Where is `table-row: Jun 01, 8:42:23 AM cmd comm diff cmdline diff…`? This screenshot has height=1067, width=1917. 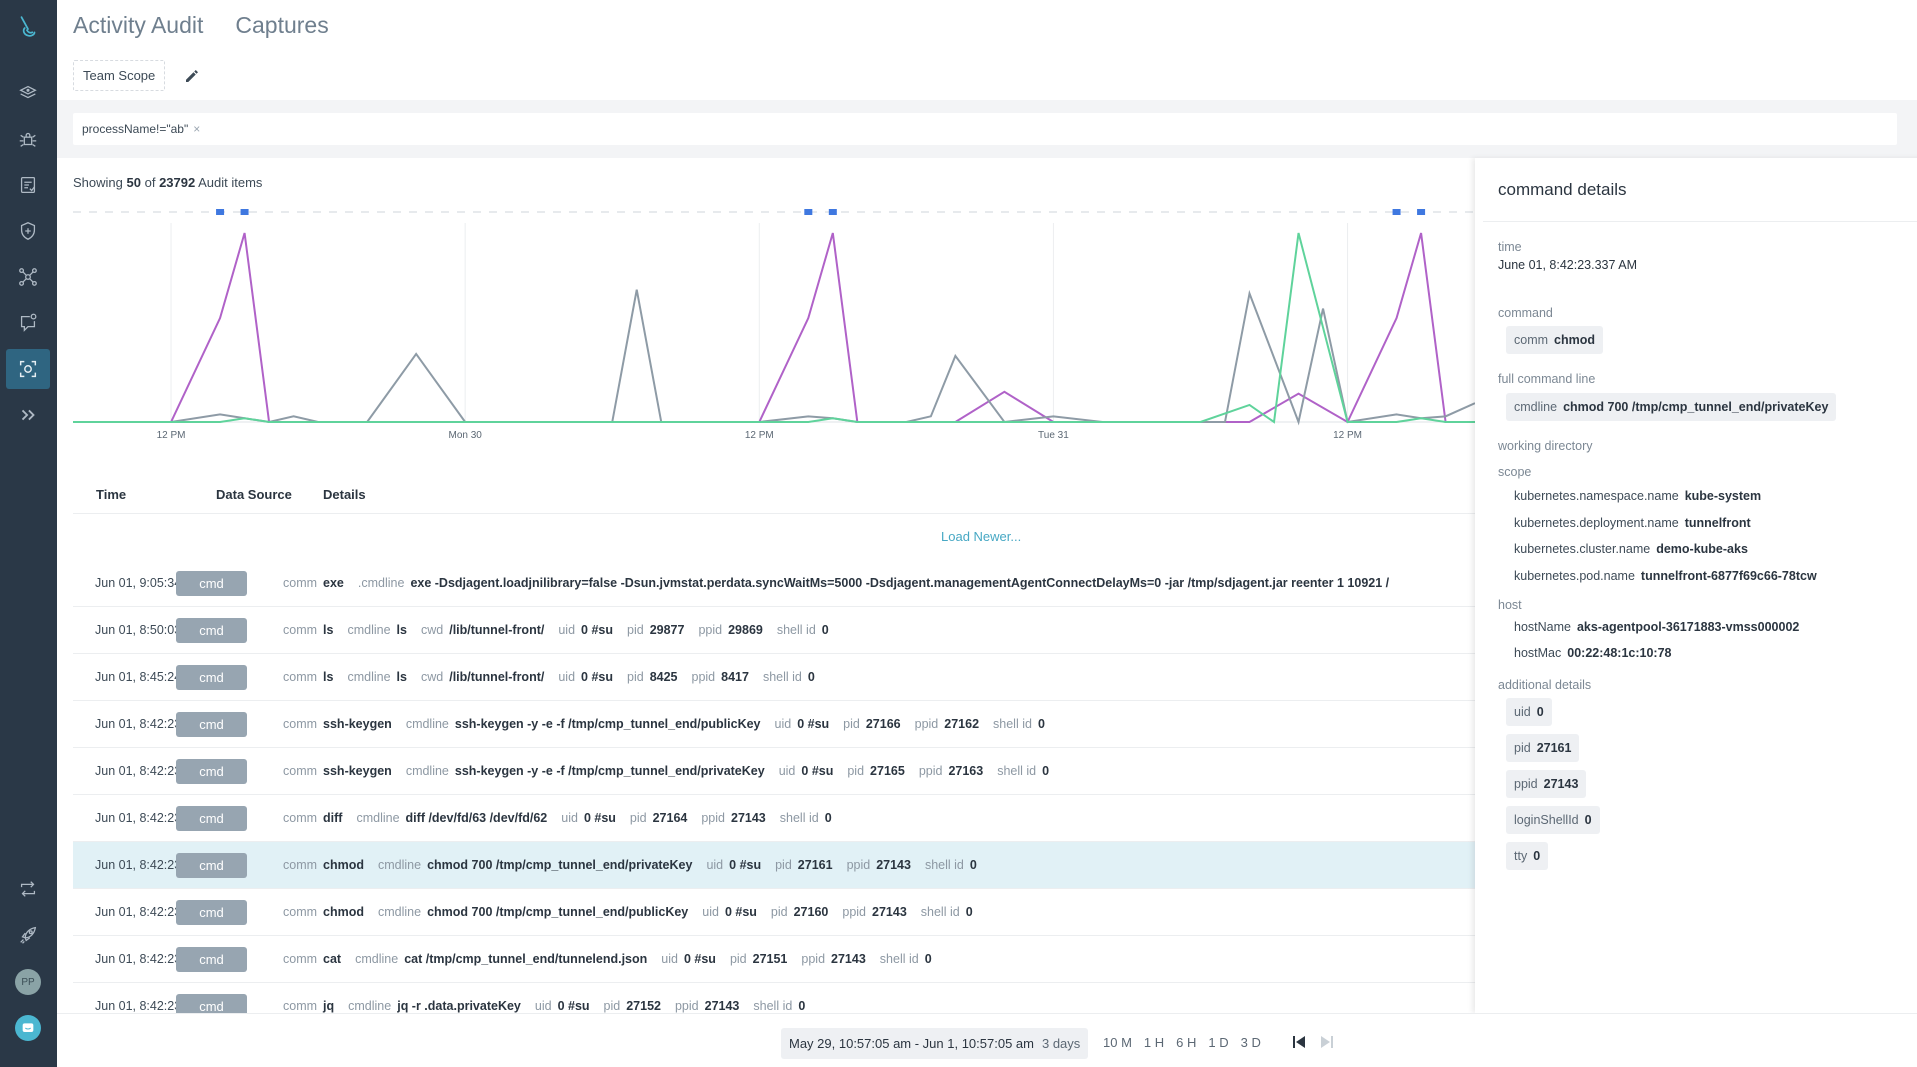 table-row: Jun 01, 8:42:23 AM cmd comm diff cmdline diff… is located at coordinates (774, 818).